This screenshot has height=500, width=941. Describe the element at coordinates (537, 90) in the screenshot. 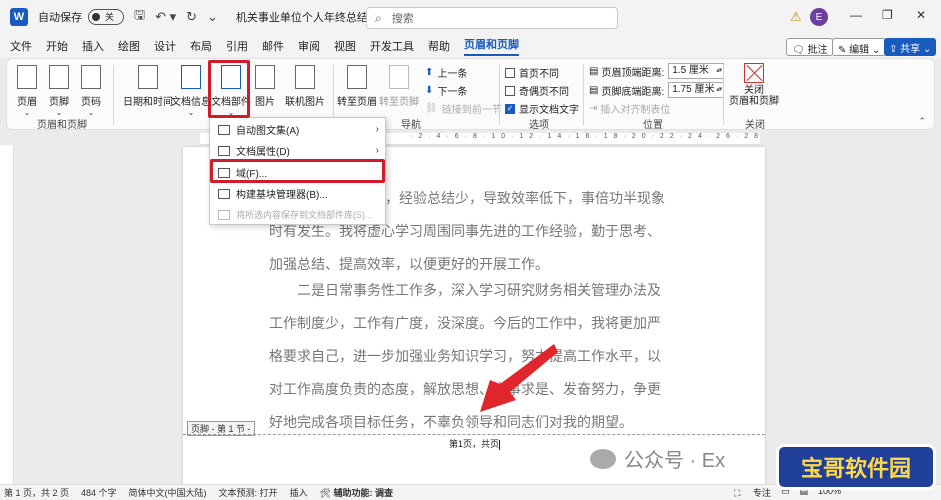

I see `option-different-odd-even: 奇偶页不同` at that location.